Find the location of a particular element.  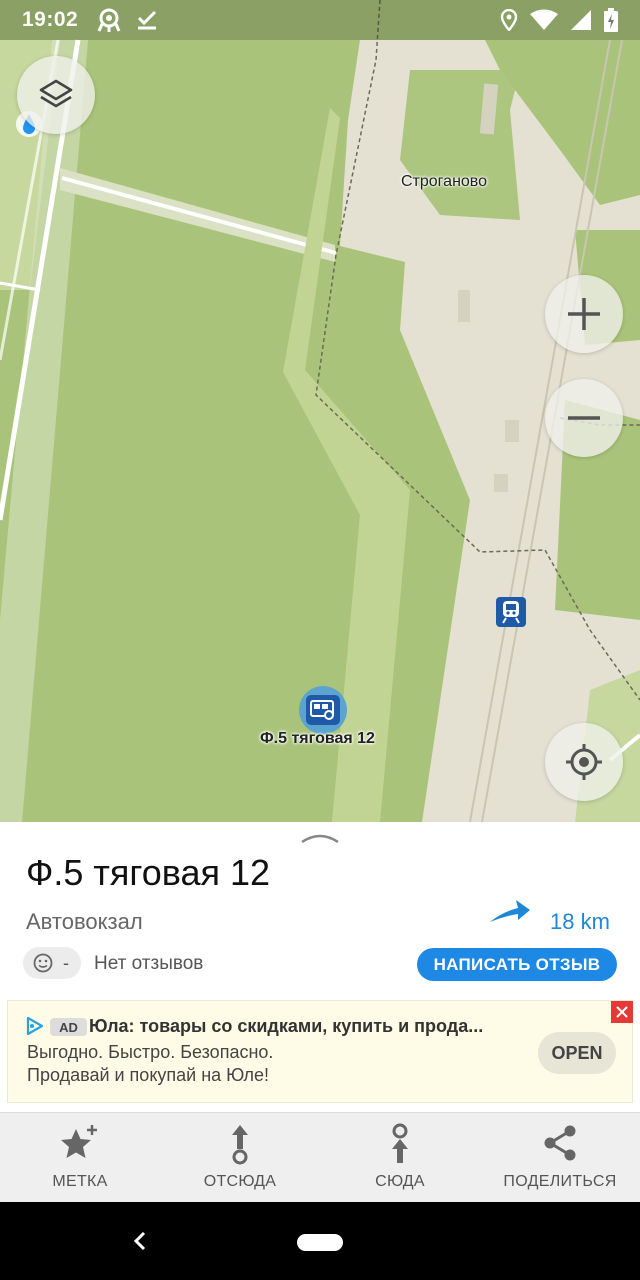

place-title: Ф.5 тяговая 12 is located at coordinates (148, 872).